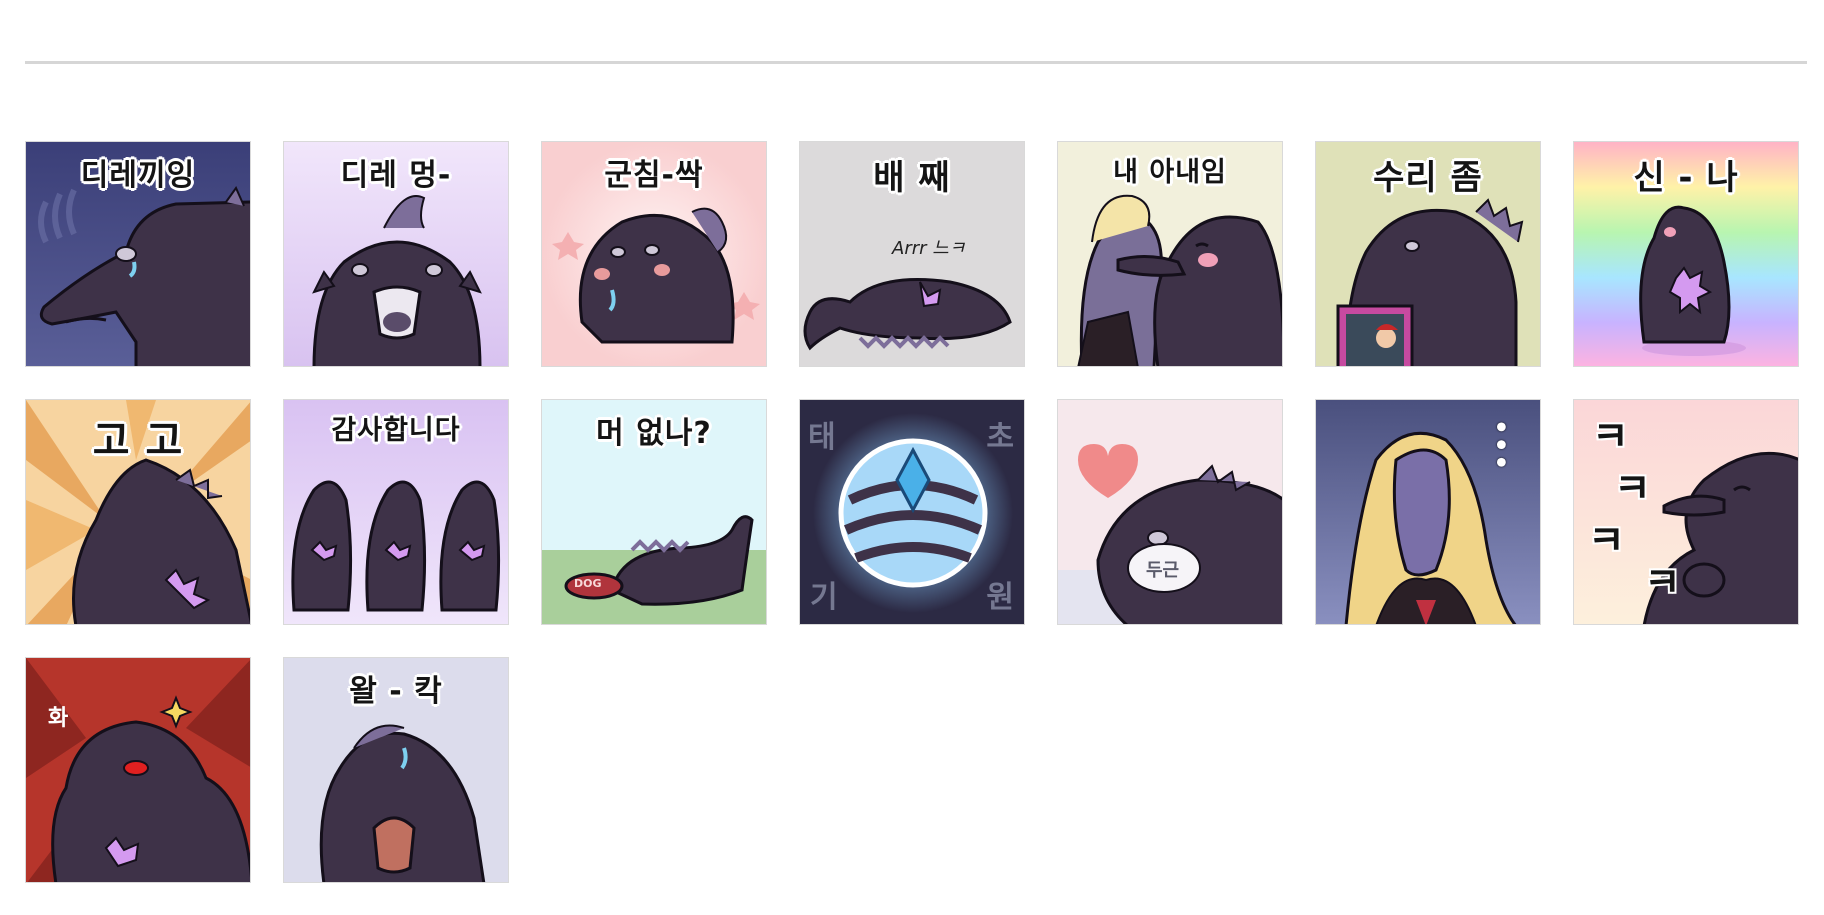 Image resolution: width=1824 pixels, height=915 pixels. What do you see at coordinates (1606, 541) in the screenshot?
I see `laugh-3: ㅋ` at bounding box center [1606, 541].